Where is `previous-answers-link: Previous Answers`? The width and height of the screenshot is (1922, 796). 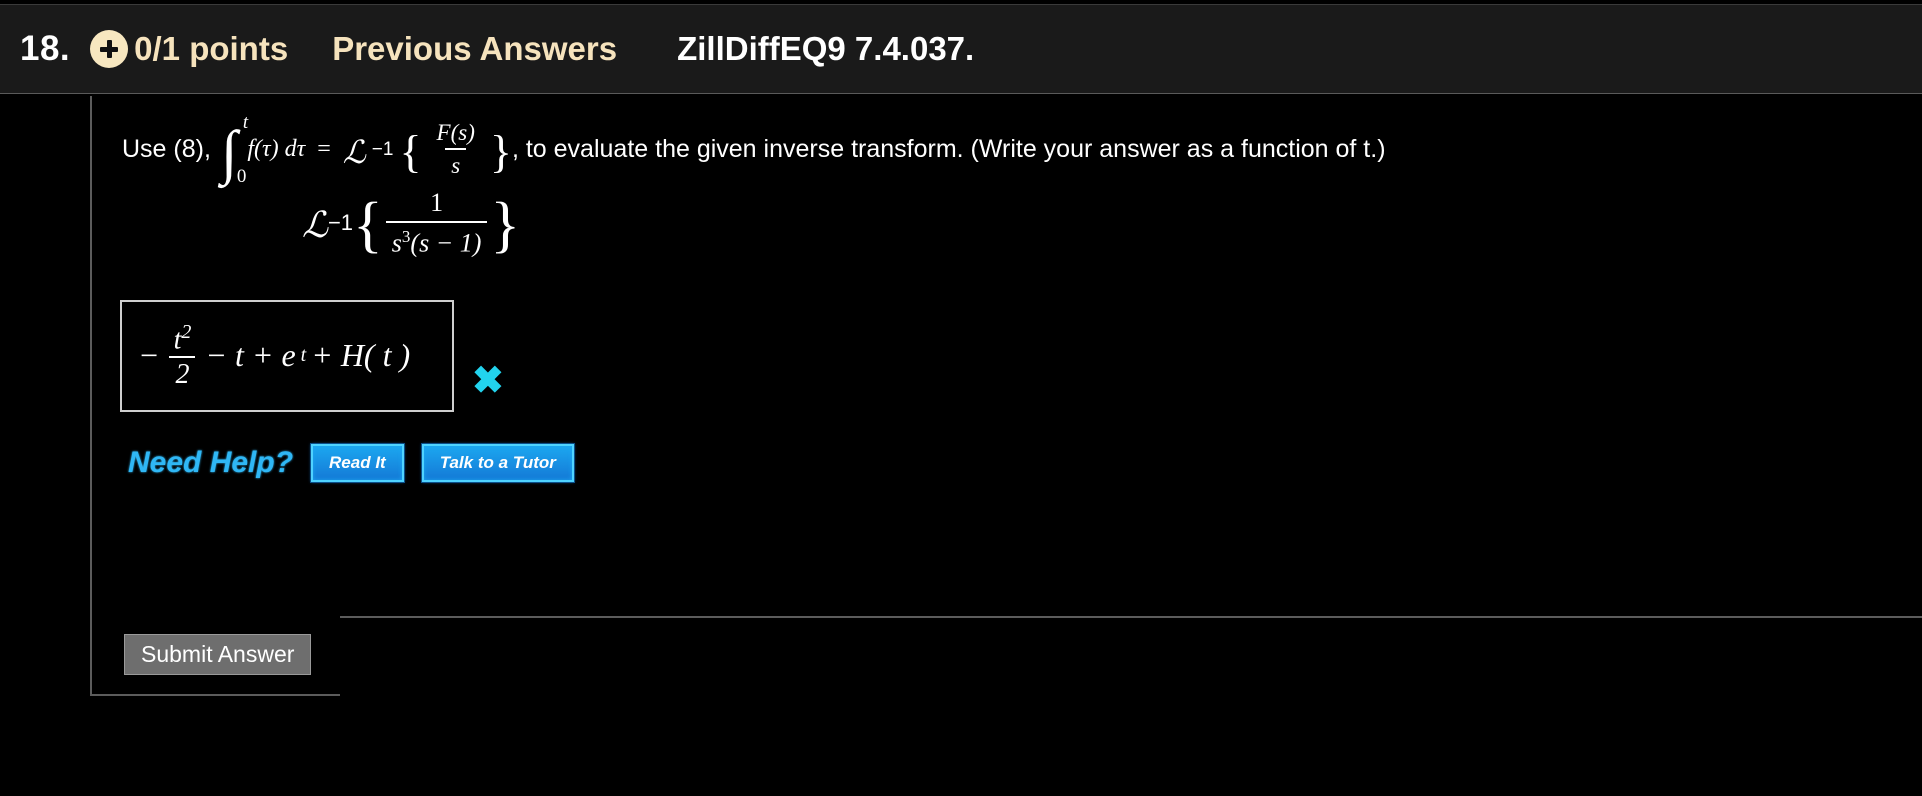
previous-answers-link: Previous Answers is located at coordinates (474, 49).